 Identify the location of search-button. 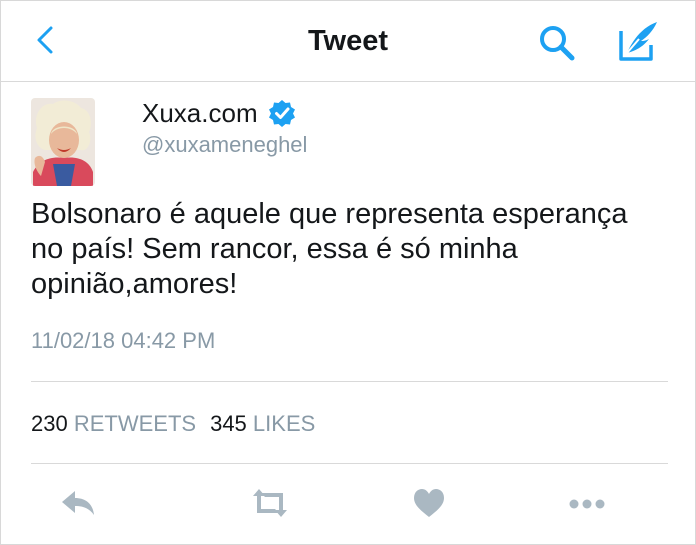
(557, 43).